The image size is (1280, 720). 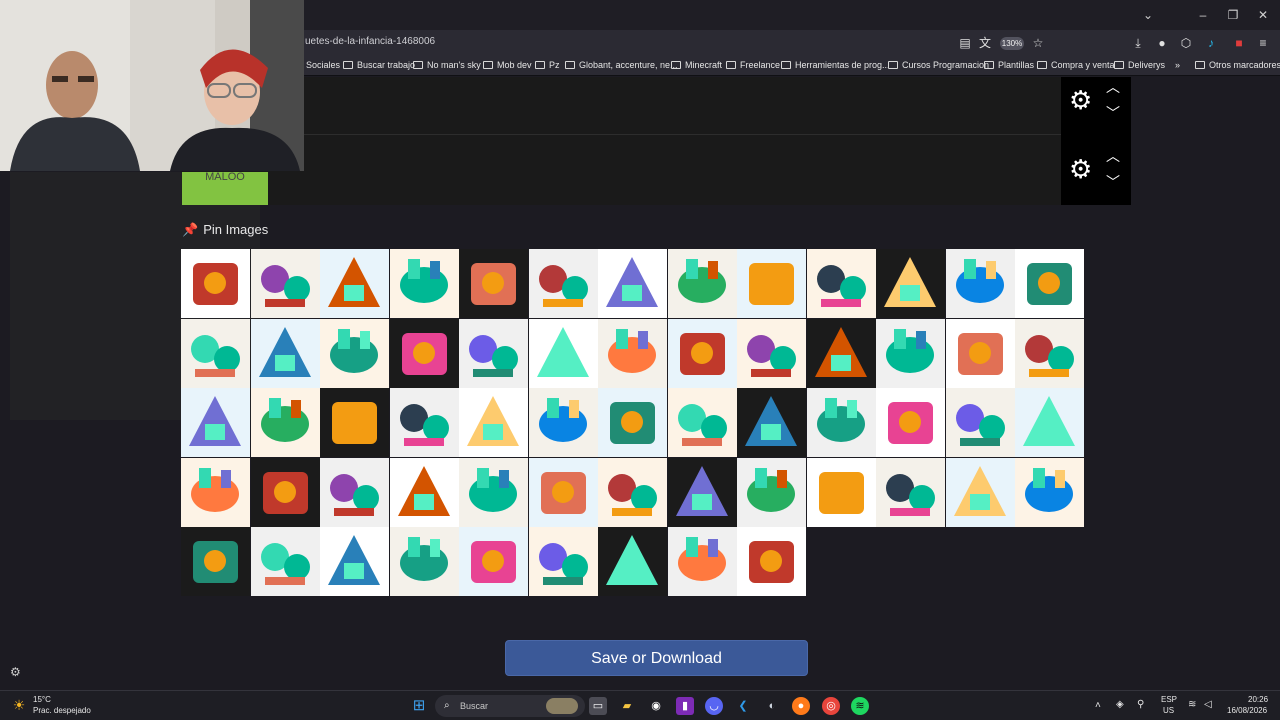 I want to click on bookmarks-overflow-icon: », so click(x=1177, y=65).